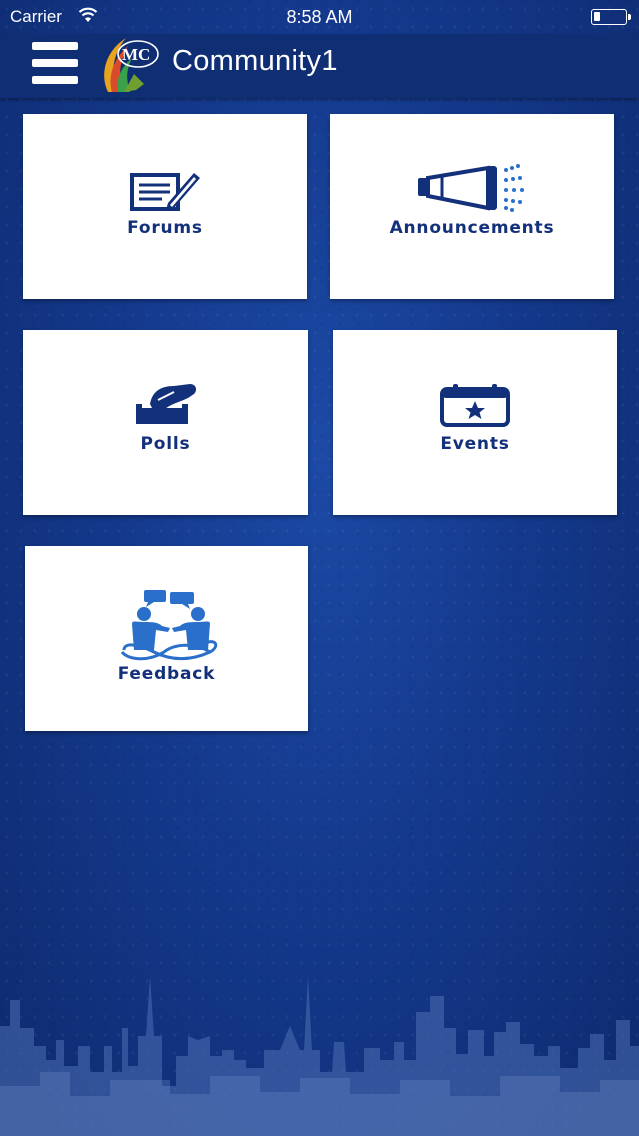 The height and width of the screenshot is (1136, 639). I want to click on forums-tile: Forums, so click(165, 206).